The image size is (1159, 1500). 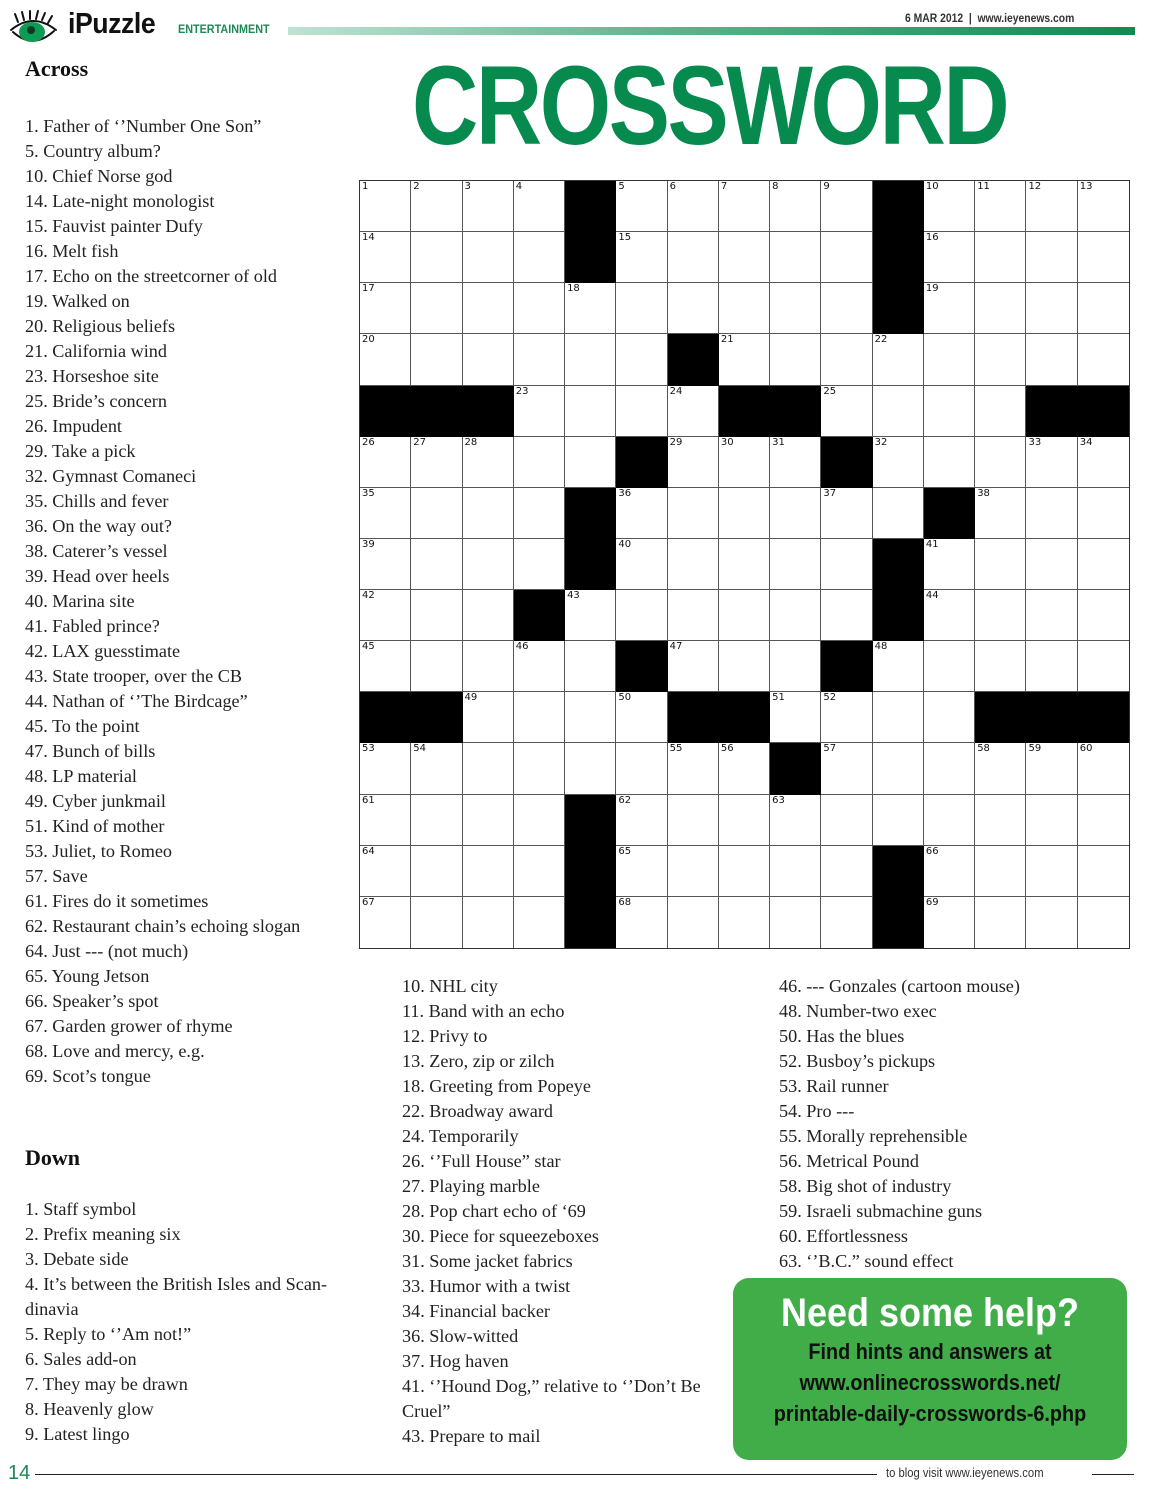 I want to click on grid-cell: 8, so click(x=796, y=207).